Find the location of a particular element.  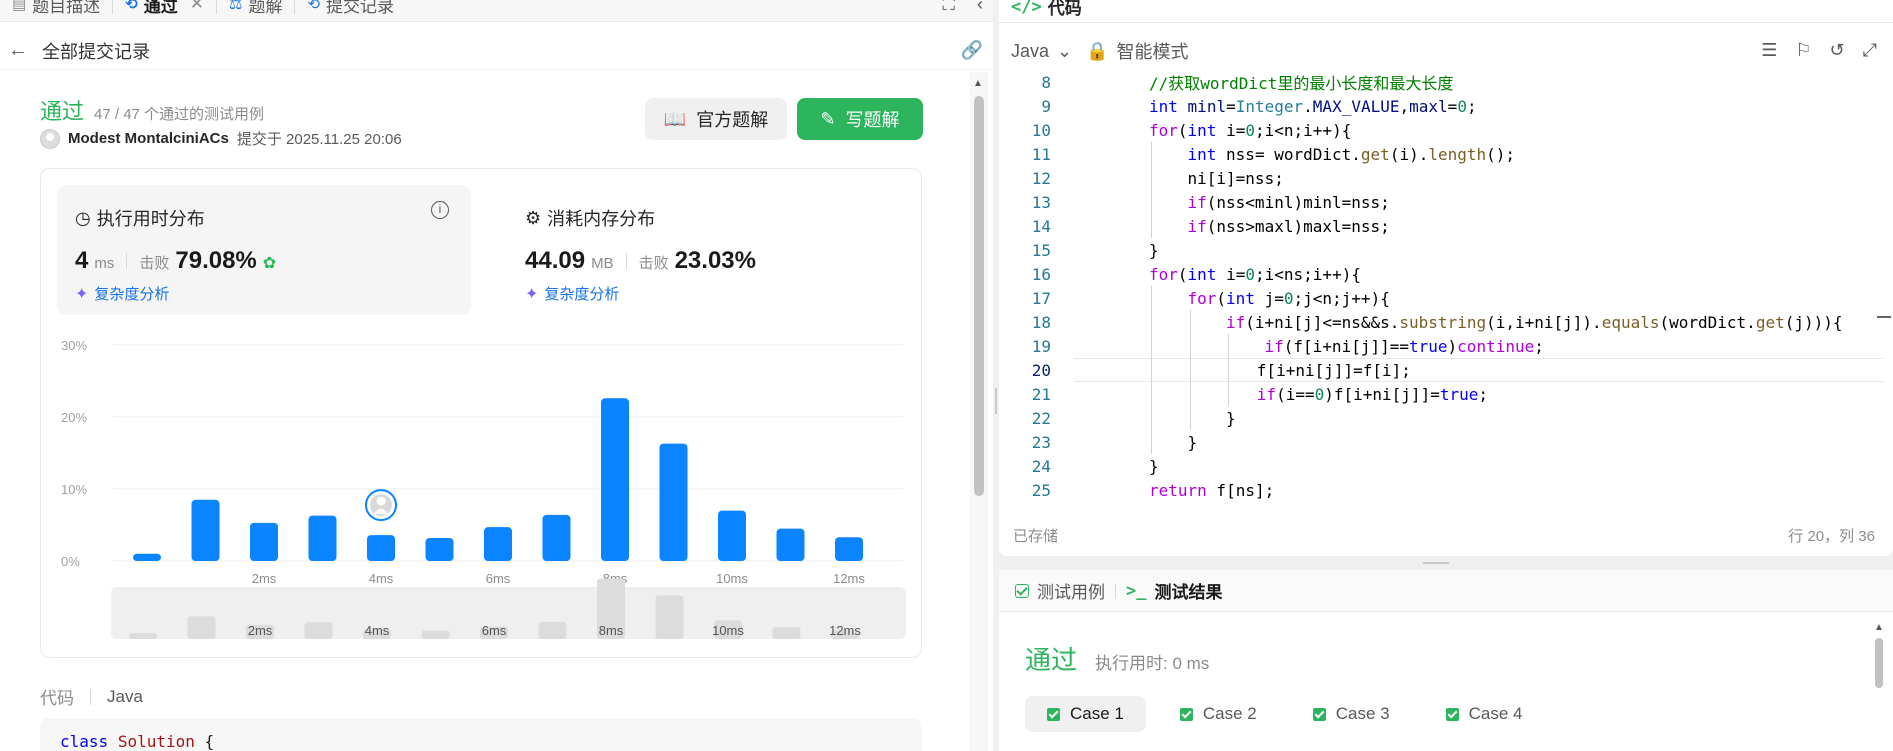

close-icon: ✕ is located at coordinates (197, 7).